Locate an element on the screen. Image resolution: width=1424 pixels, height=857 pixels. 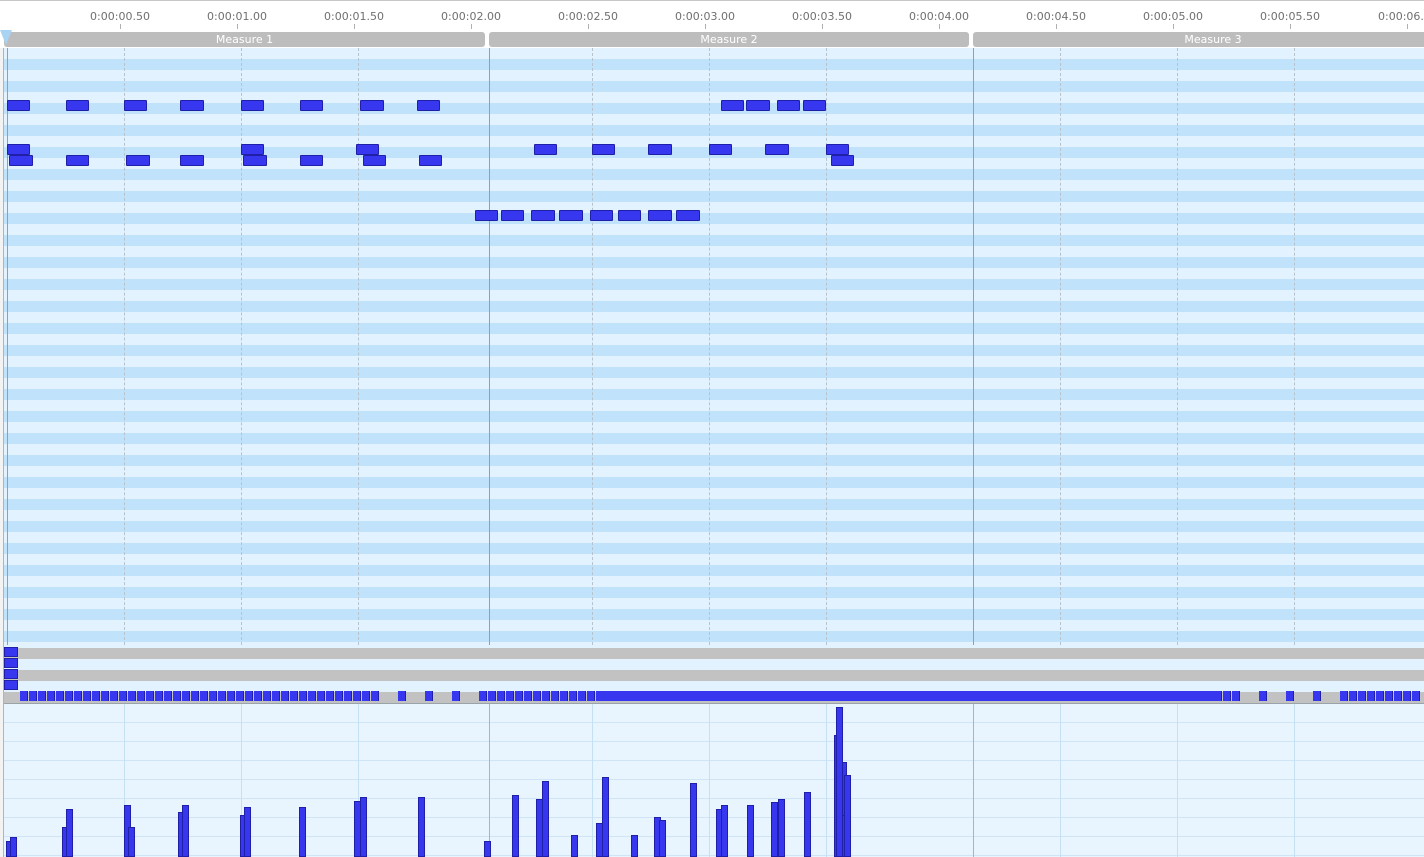
measure-bar-1: Measure 1 is located at coordinates (244, 39).